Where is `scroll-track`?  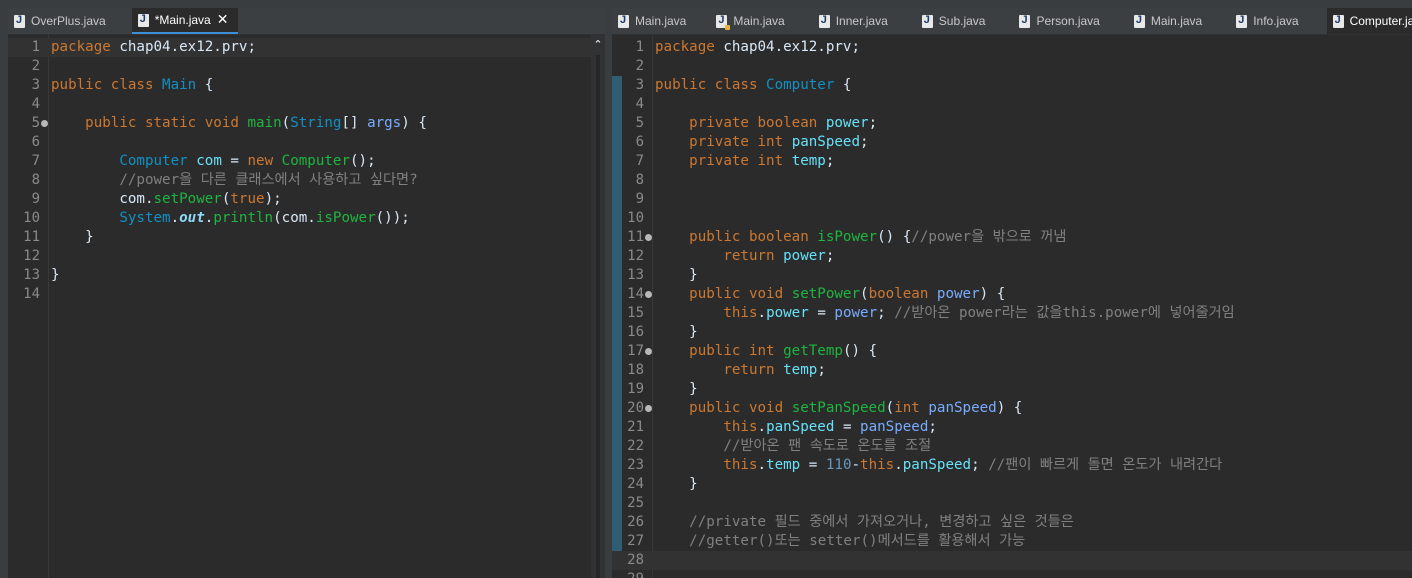 scroll-track is located at coordinates (598, 316).